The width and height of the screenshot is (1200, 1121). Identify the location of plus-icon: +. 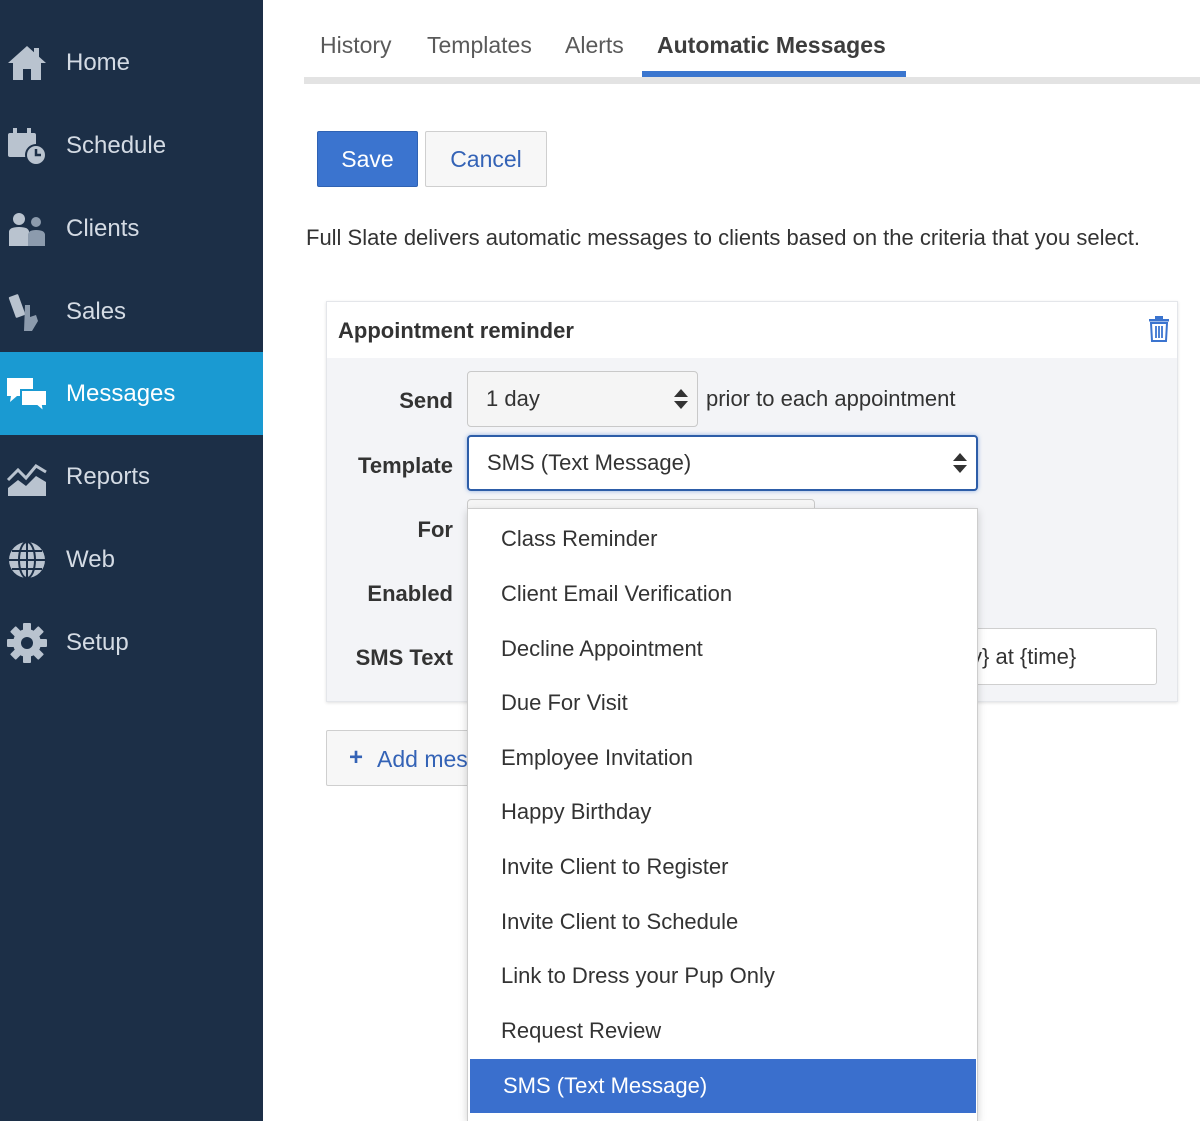
(356, 757).